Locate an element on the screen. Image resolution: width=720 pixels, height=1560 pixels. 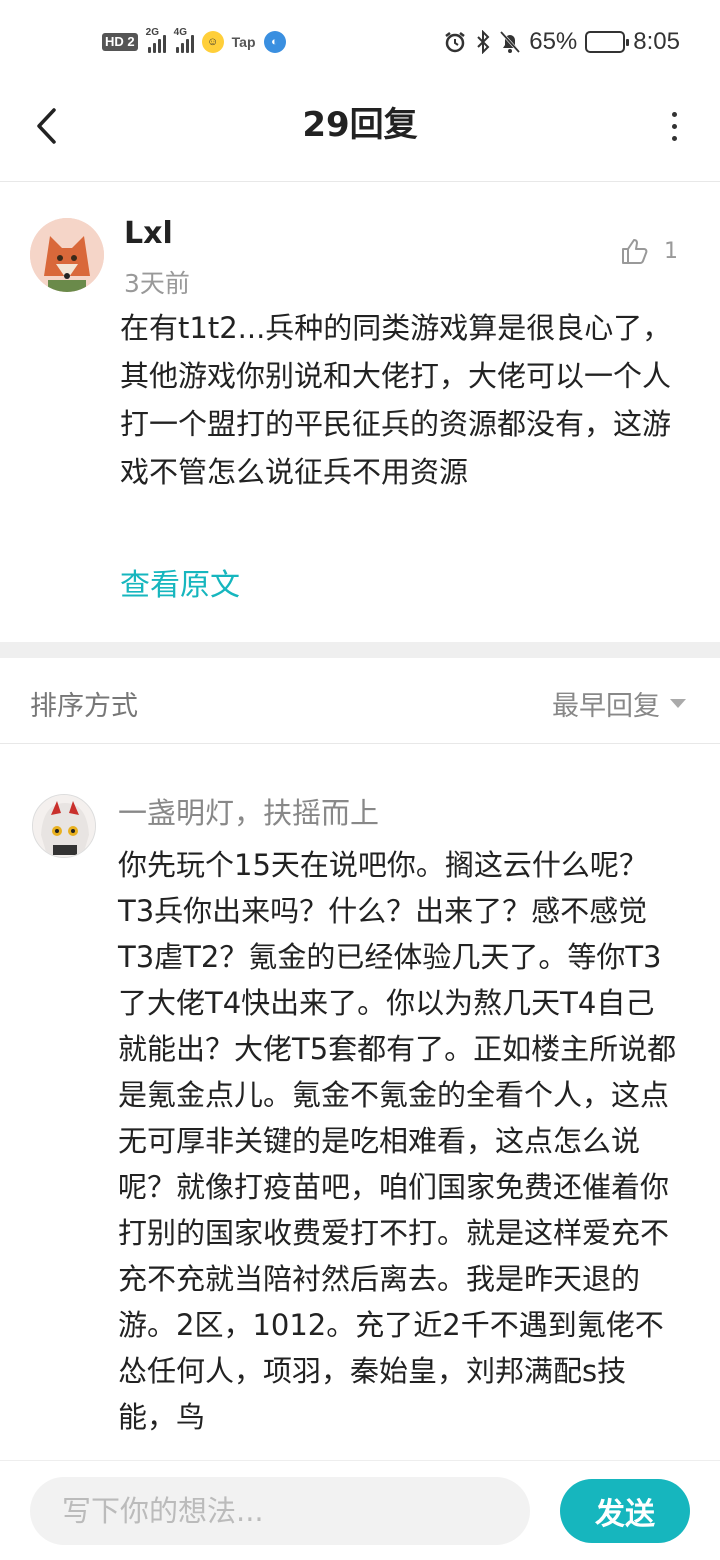
page-title: 29回复 is located at coordinates (360, 125).